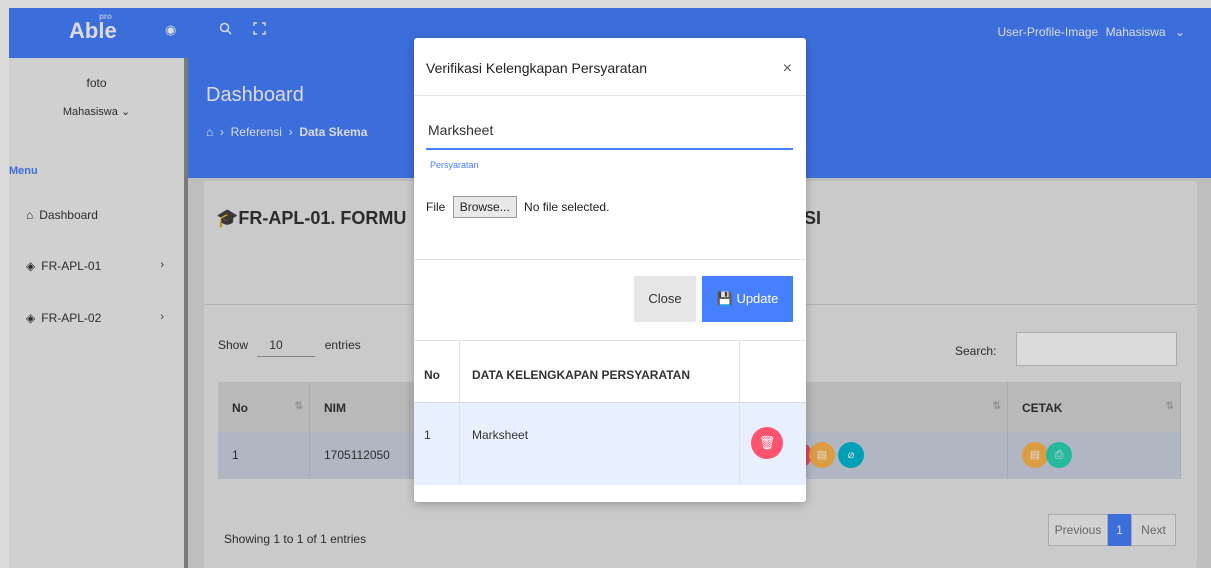  I want to click on update-label: Update, so click(757, 298).